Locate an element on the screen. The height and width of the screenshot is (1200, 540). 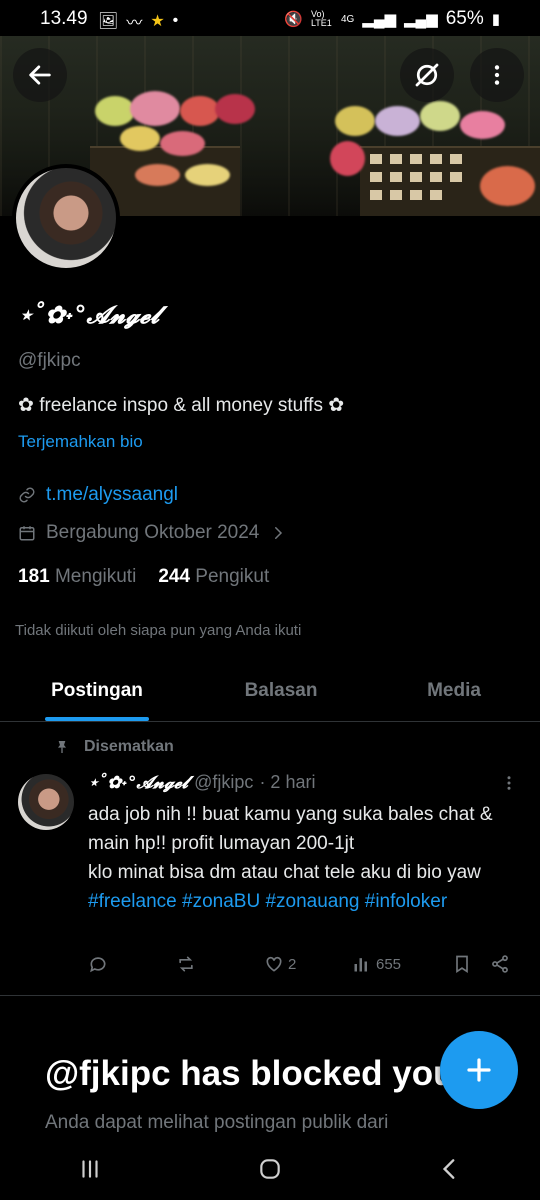
profile-handle: @fjkipc is located at coordinates (49, 360).